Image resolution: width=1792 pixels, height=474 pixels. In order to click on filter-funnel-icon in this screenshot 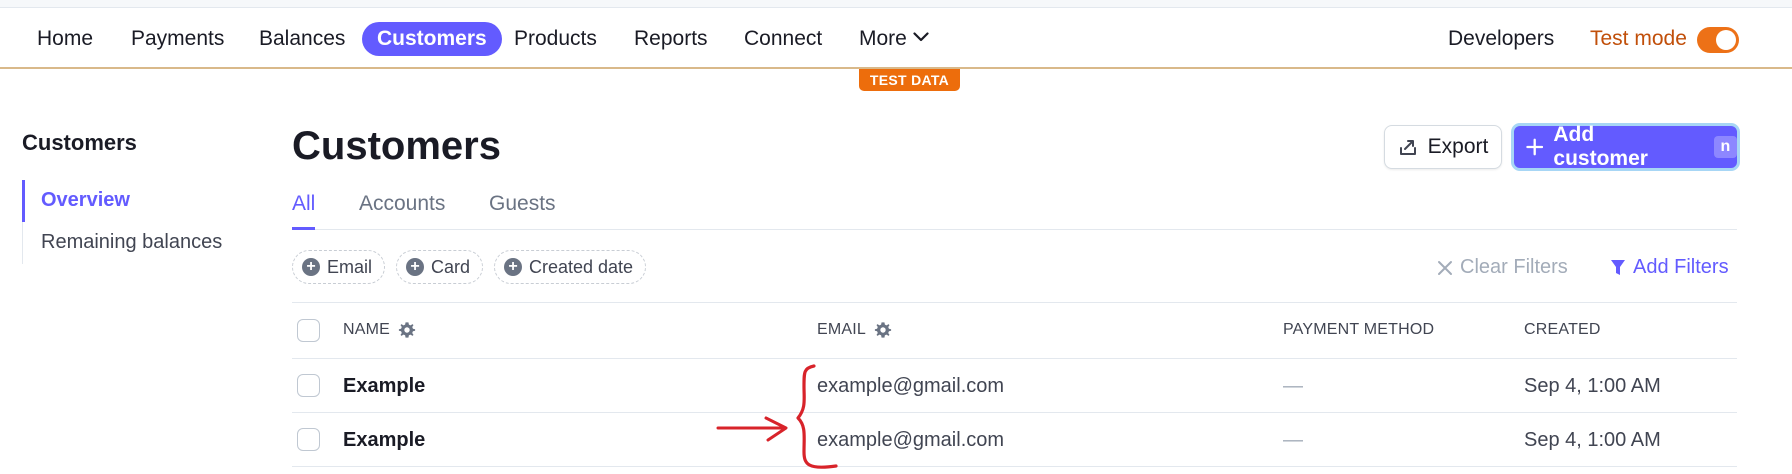, I will do `click(1618, 267)`.